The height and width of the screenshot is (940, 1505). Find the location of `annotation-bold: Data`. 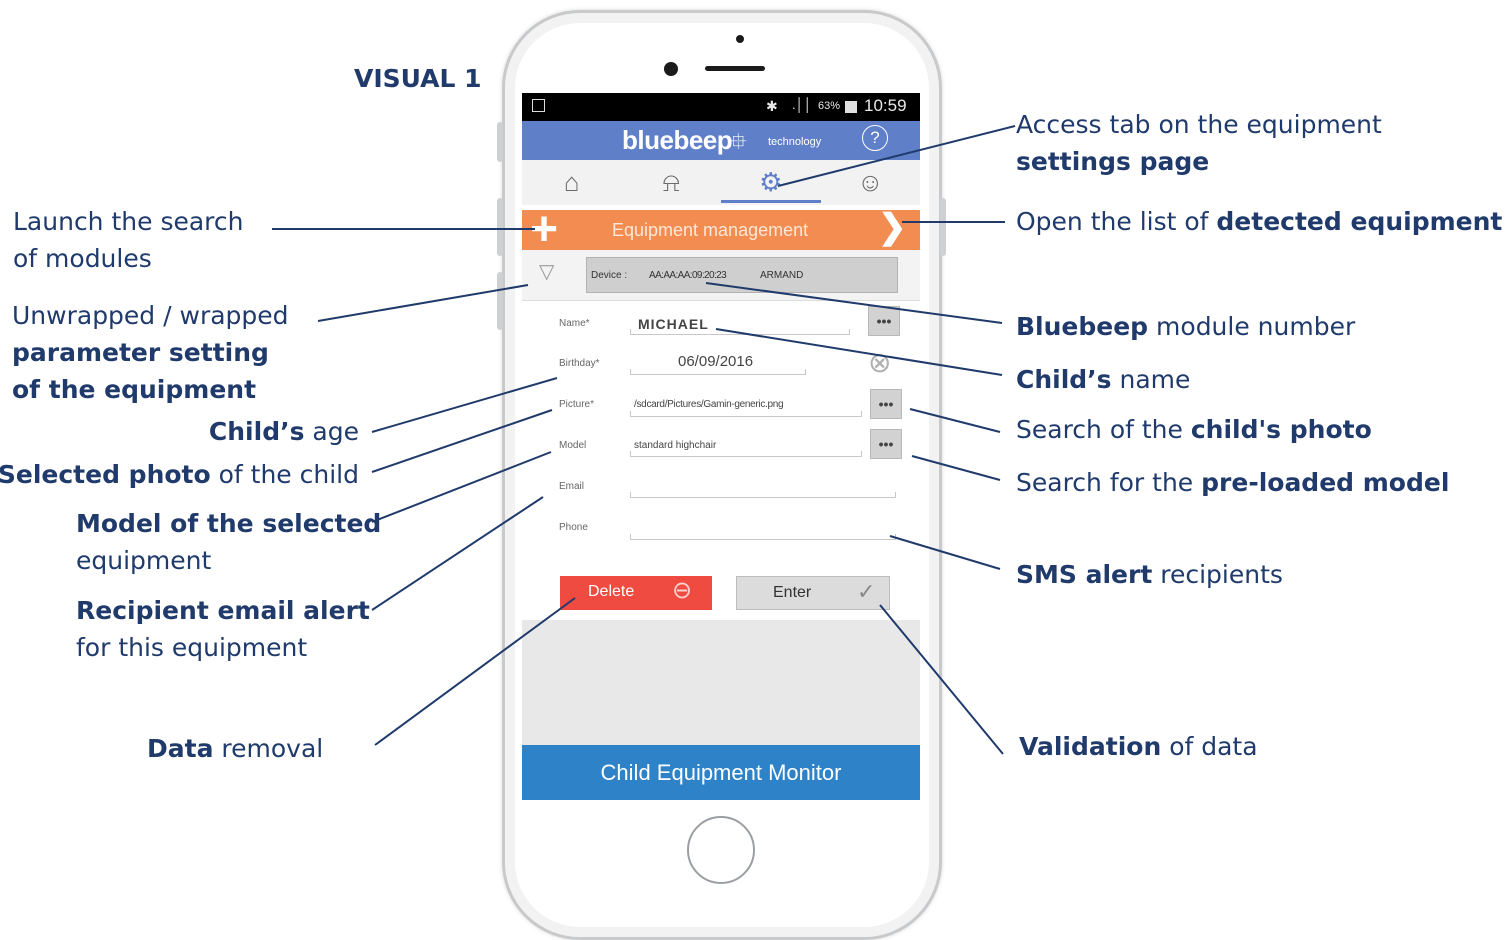

annotation-bold: Data is located at coordinates (180, 748).